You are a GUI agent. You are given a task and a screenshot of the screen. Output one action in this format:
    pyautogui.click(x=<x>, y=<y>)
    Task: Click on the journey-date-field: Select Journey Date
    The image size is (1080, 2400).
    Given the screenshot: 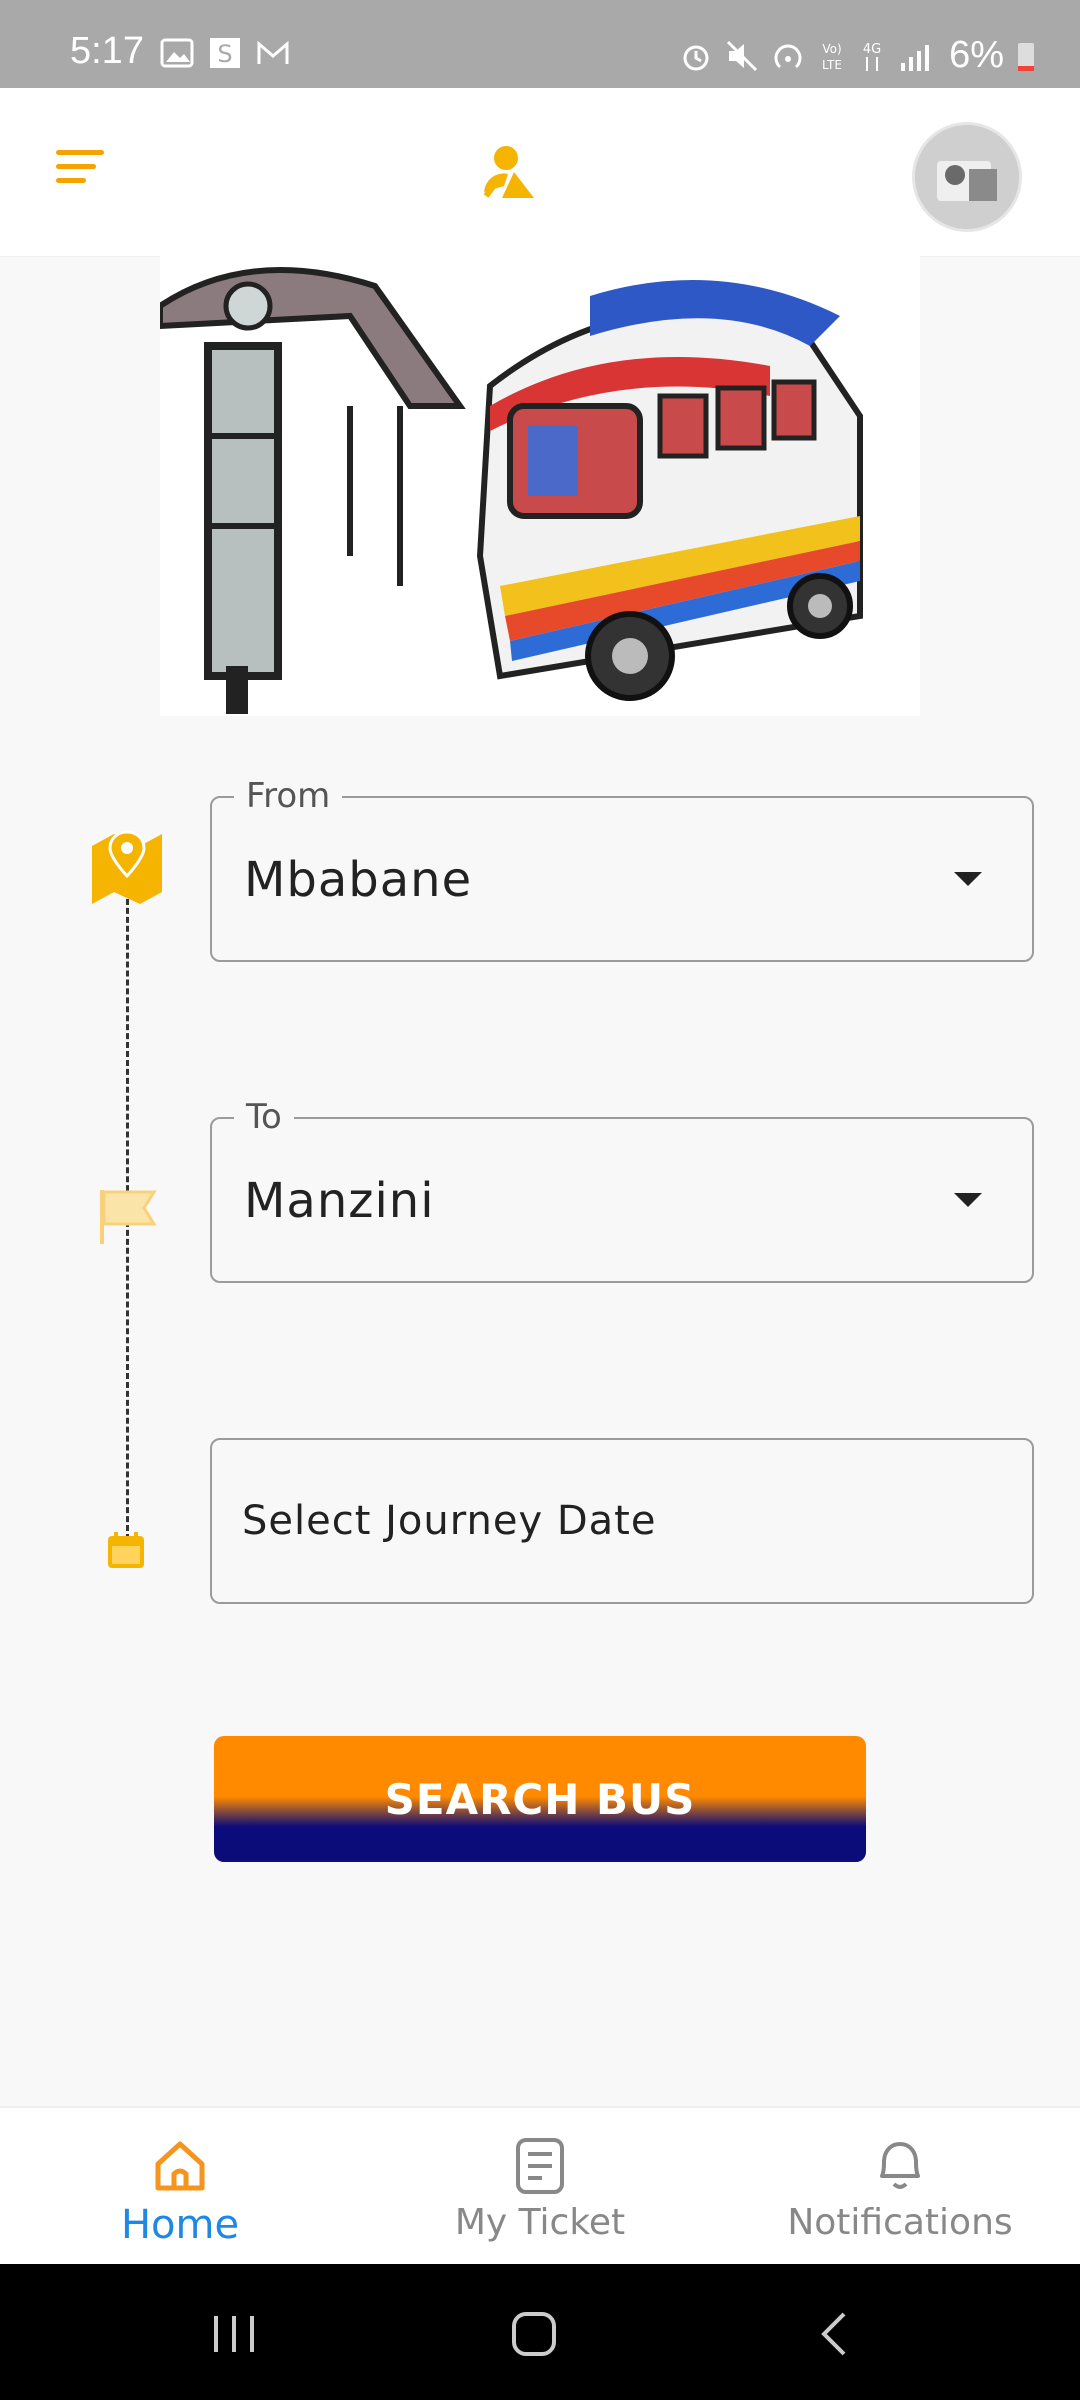 What is the action you would take?
    pyautogui.click(x=622, y=1521)
    